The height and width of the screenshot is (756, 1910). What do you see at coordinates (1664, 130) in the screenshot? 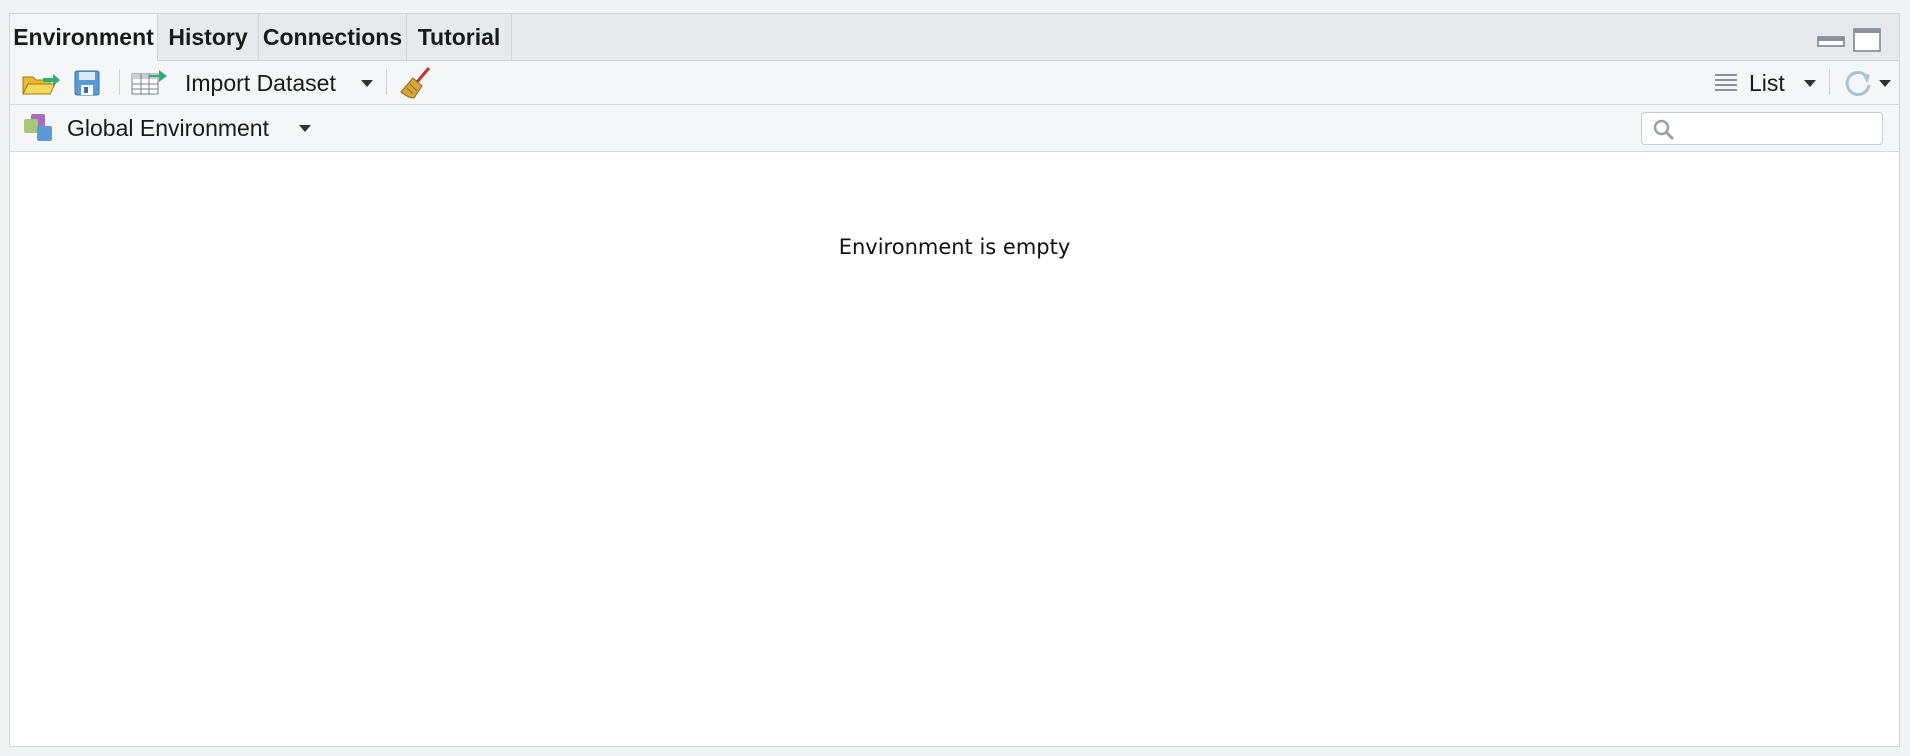
I see `search-icon` at bounding box center [1664, 130].